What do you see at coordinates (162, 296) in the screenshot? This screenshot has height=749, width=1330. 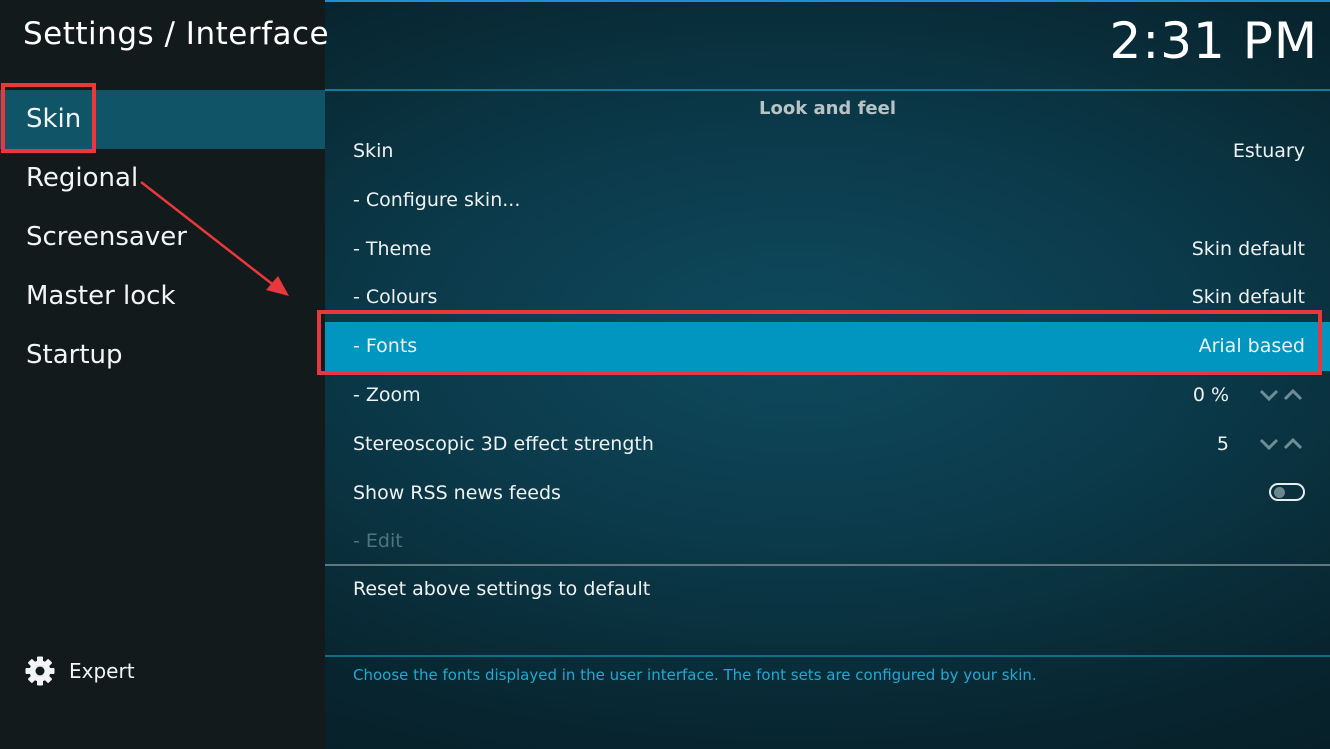 I see `sidebar-item-master-lock: Master lock` at bounding box center [162, 296].